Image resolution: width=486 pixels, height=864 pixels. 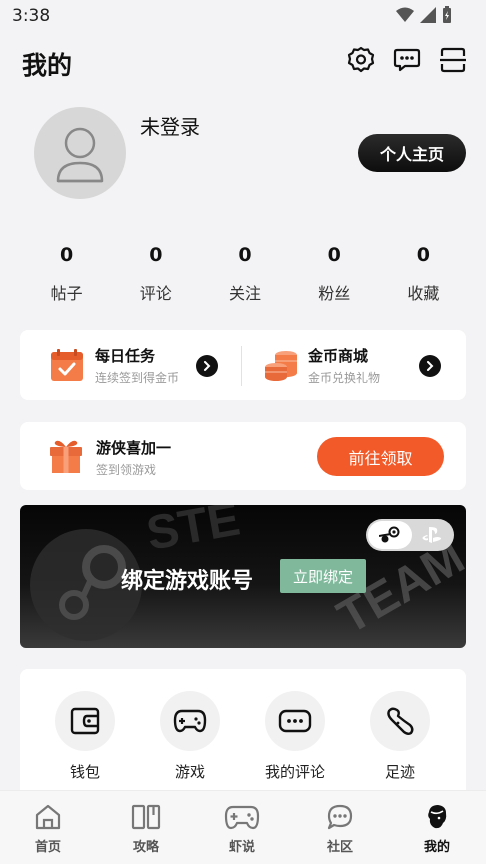 I want to click on nav-mine: 我的, so click(x=437, y=828).